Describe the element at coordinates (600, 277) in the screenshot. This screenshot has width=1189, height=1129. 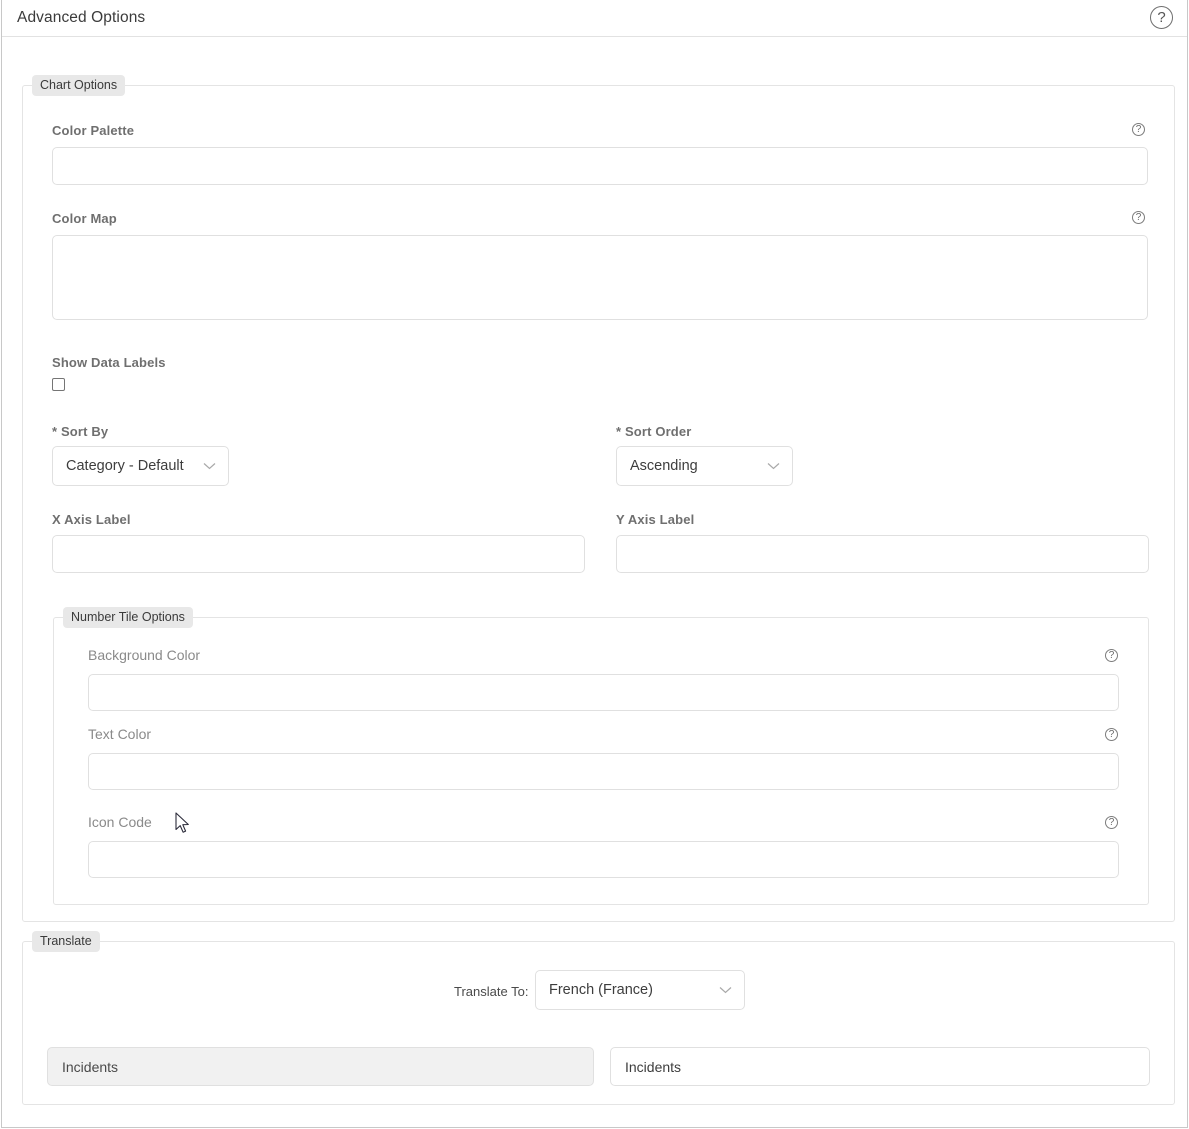
I see `color-map-input` at that location.